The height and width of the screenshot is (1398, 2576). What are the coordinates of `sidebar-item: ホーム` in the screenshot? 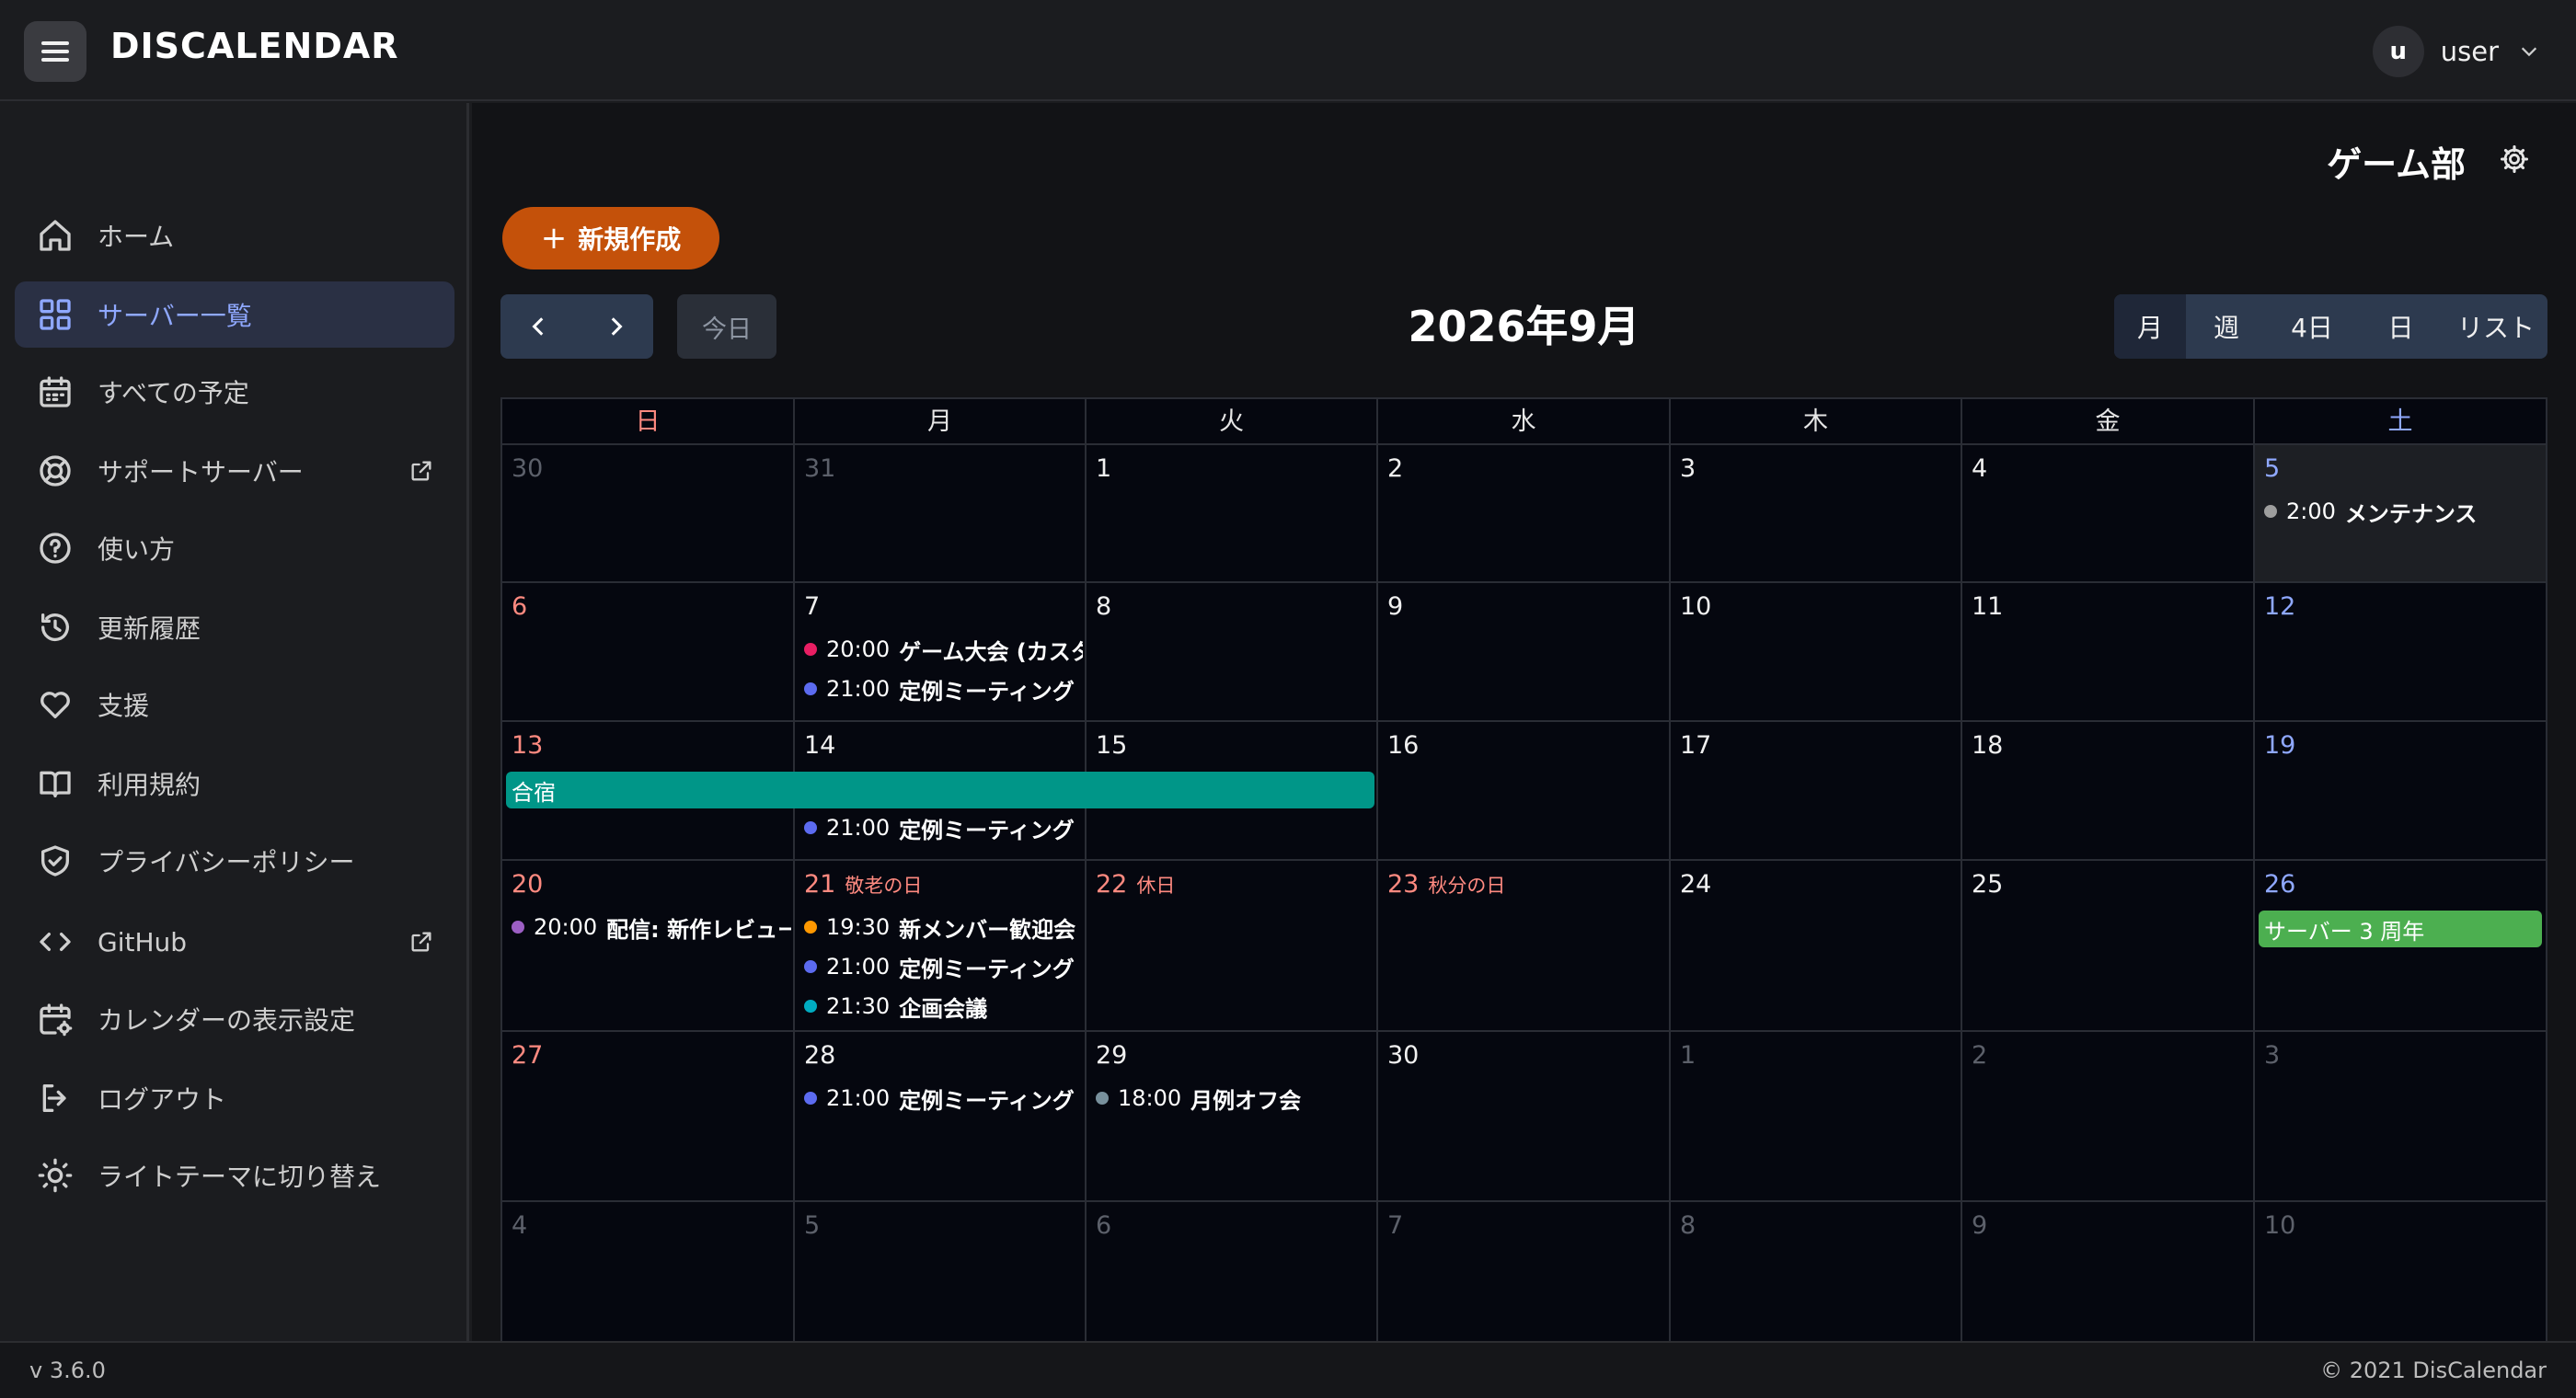 It's located at (234, 235).